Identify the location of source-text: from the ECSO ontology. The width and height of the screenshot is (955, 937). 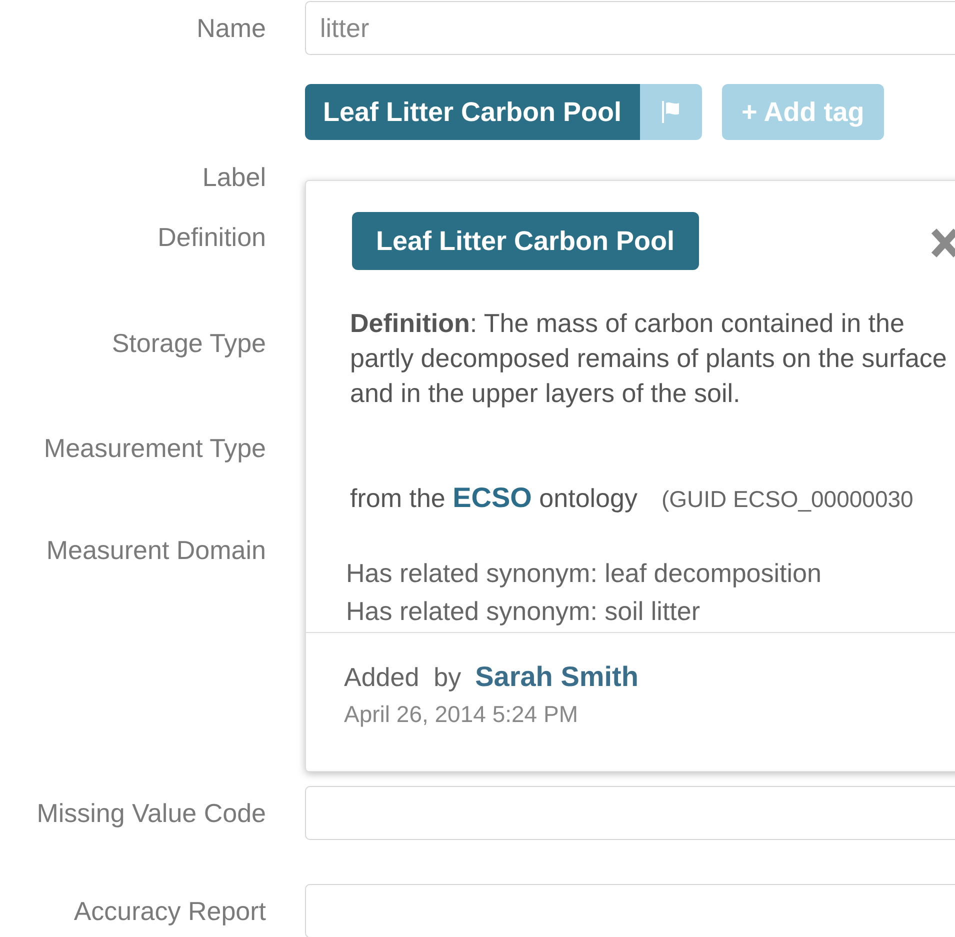
(494, 498).